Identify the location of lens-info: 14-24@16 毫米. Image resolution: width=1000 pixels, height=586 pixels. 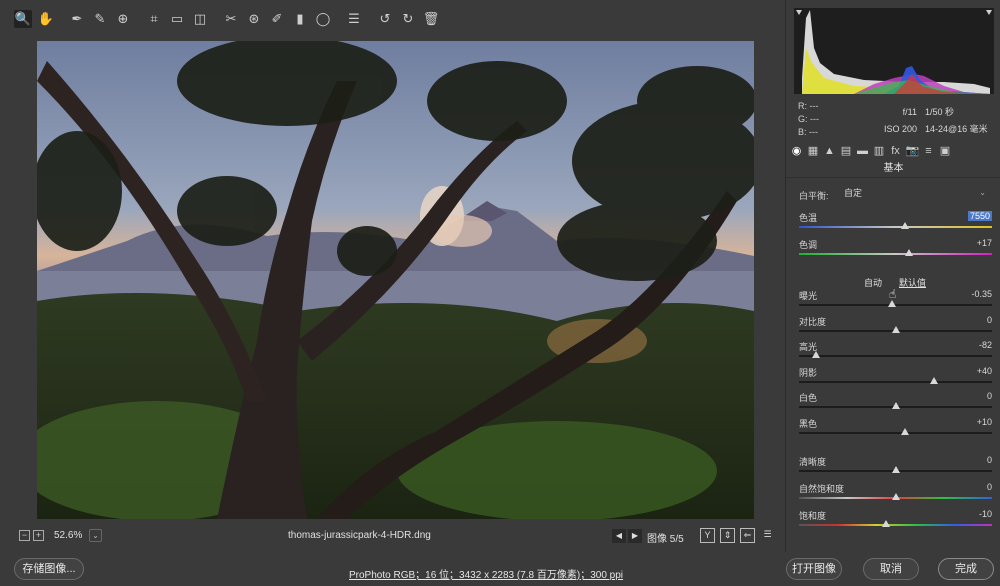
(956, 129).